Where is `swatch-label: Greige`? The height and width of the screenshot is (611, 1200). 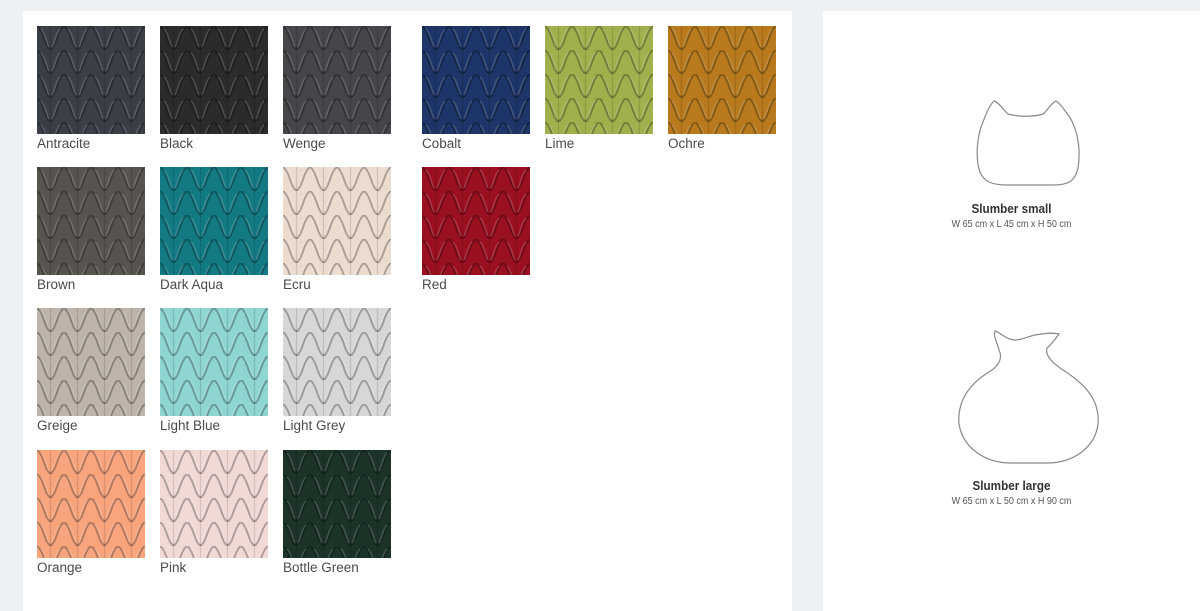 swatch-label: Greige is located at coordinates (57, 425).